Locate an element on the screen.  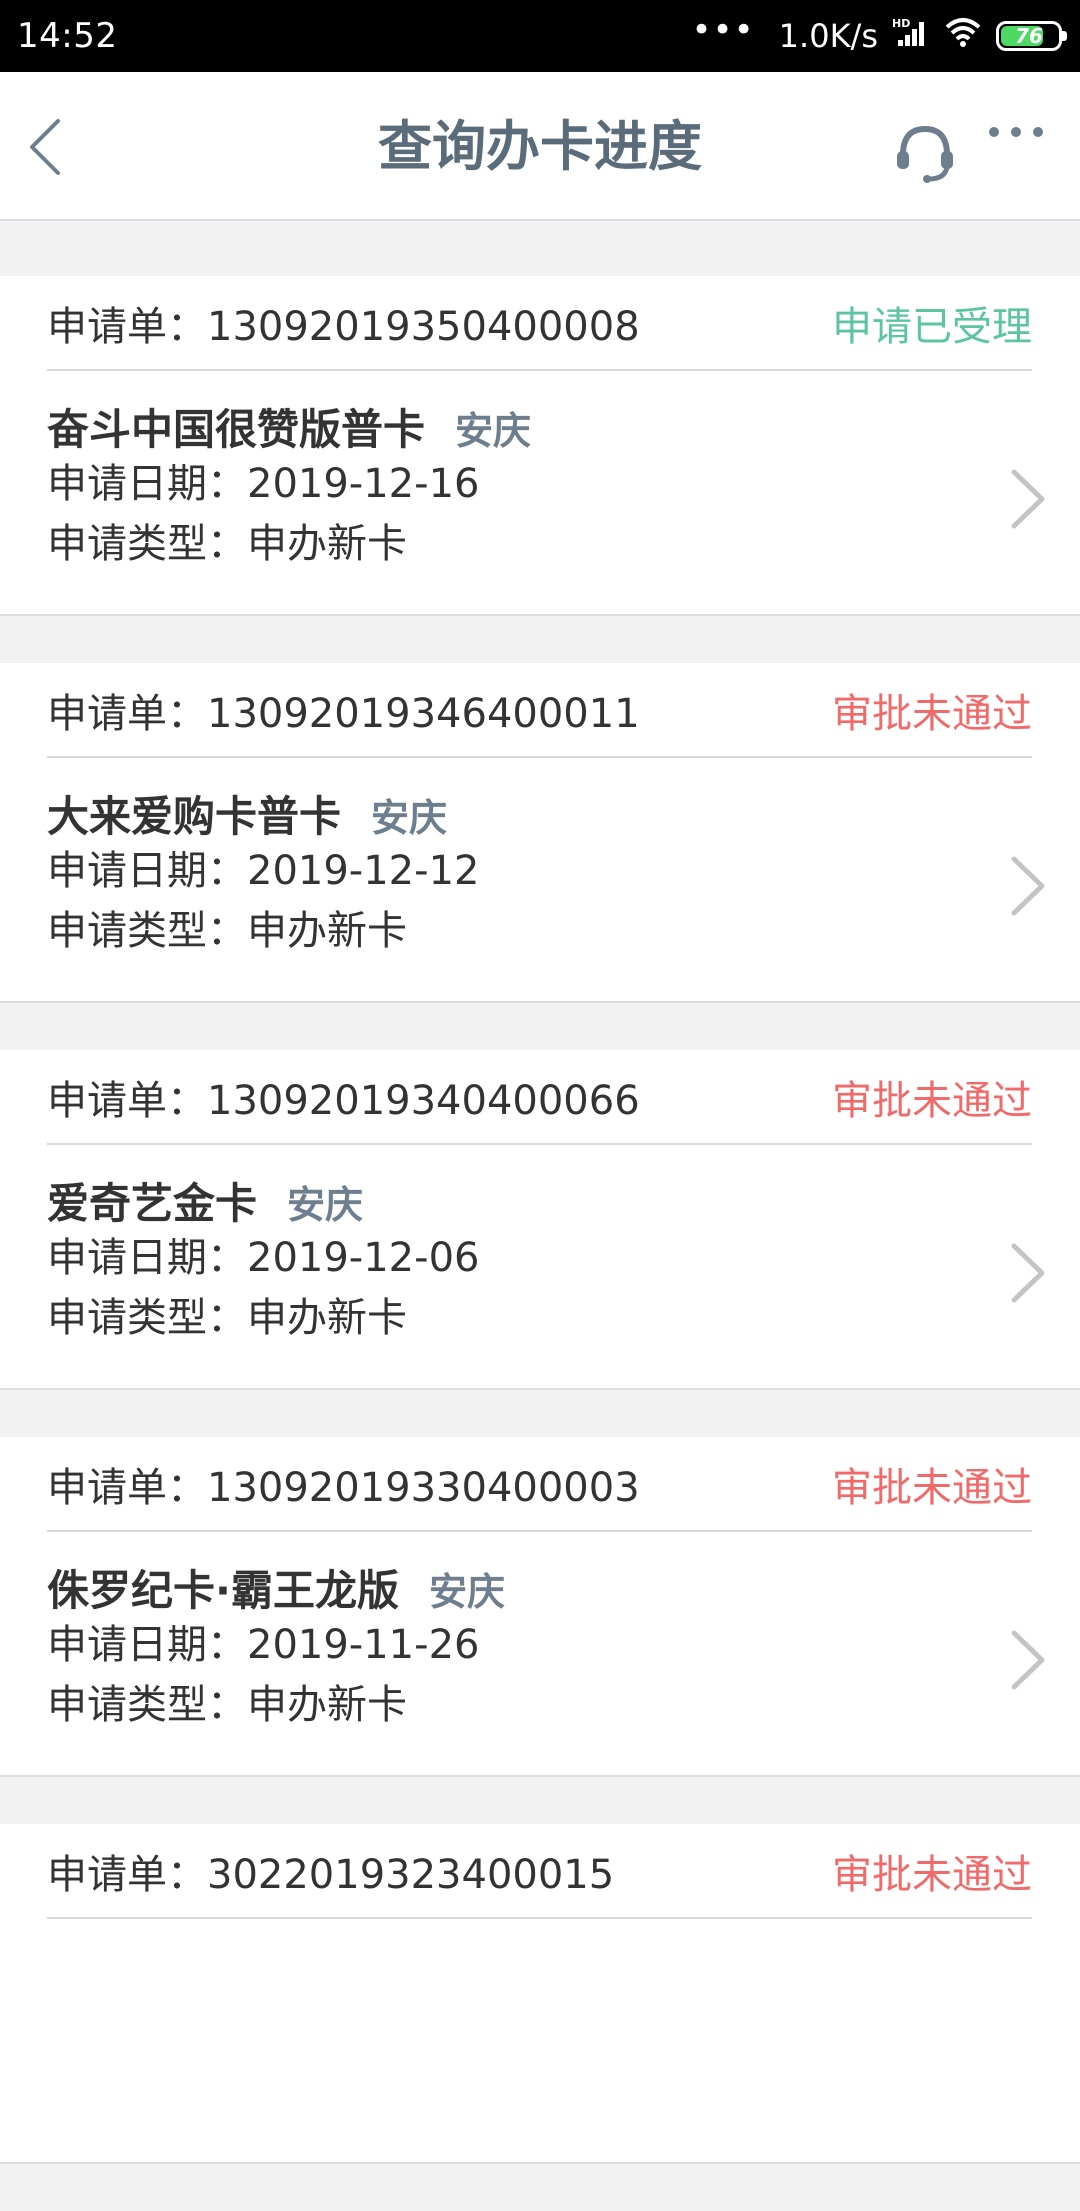
card-name: 侏罗纪卡·霸王龙版 is located at coordinates (223, 1590).